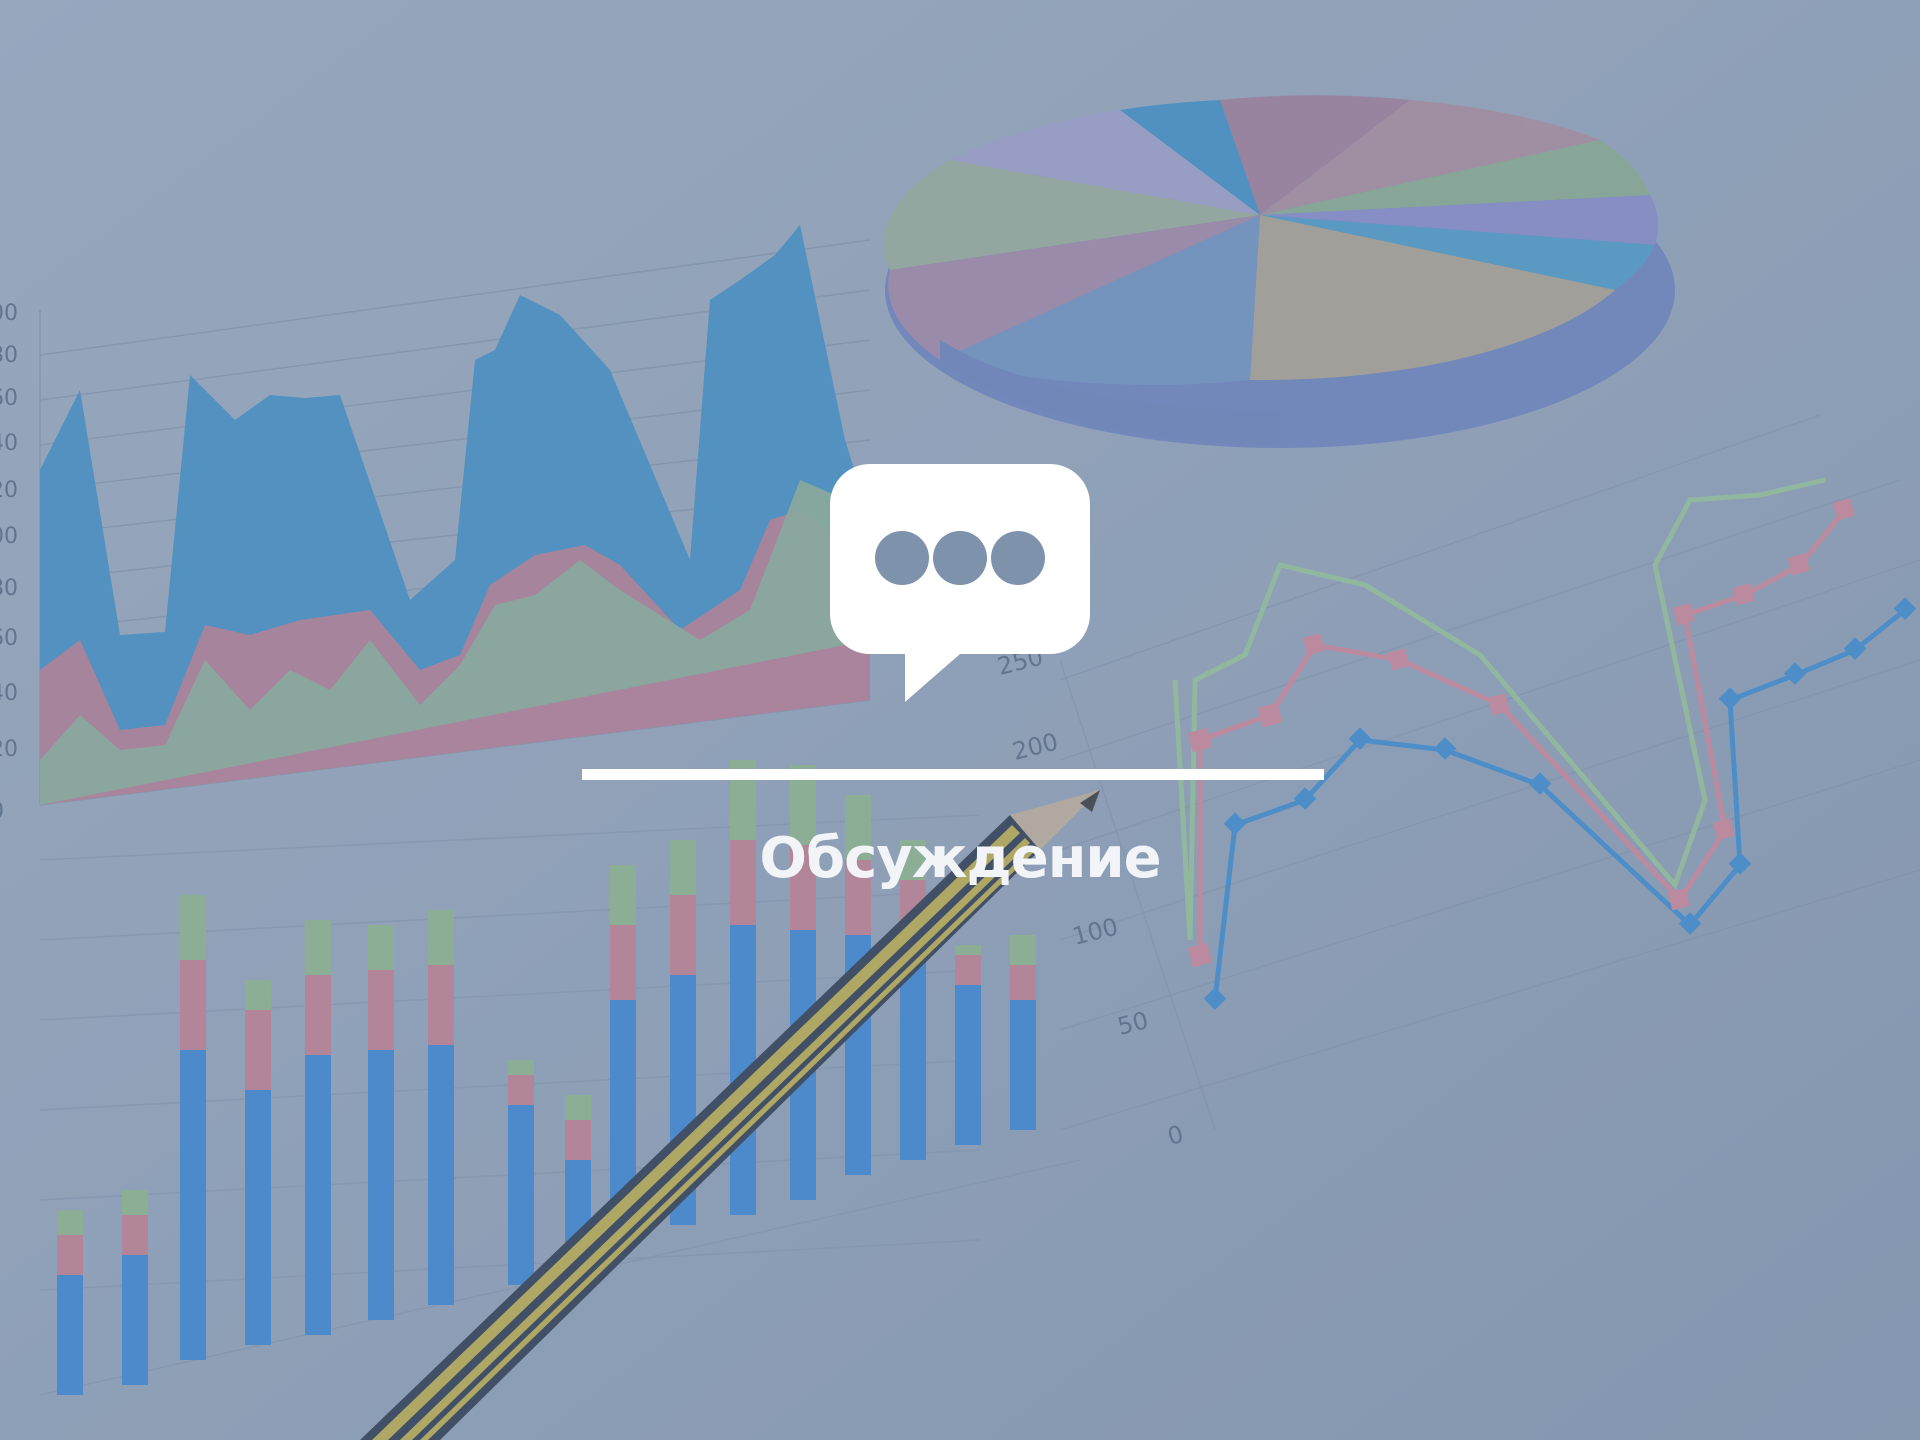 The height and width of the screenshot is (1440, 1920). I want to click on title-divider, so click(953, 774).